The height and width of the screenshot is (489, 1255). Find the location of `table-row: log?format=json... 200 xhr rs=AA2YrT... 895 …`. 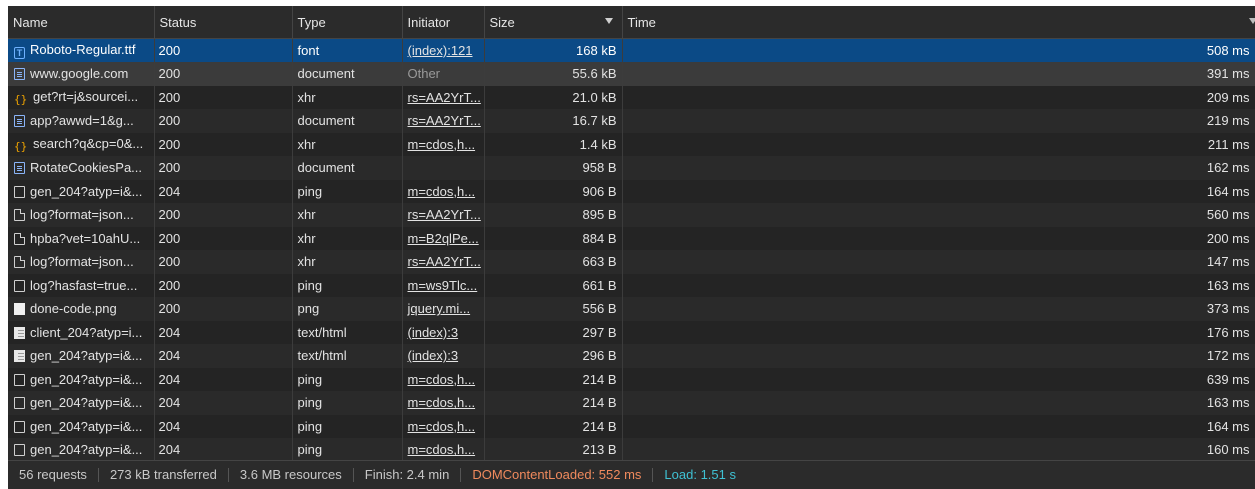

table-row: log?format=json... 200 xhr rs=AA2YrT... 895 … is located at coordinates (631, 215).